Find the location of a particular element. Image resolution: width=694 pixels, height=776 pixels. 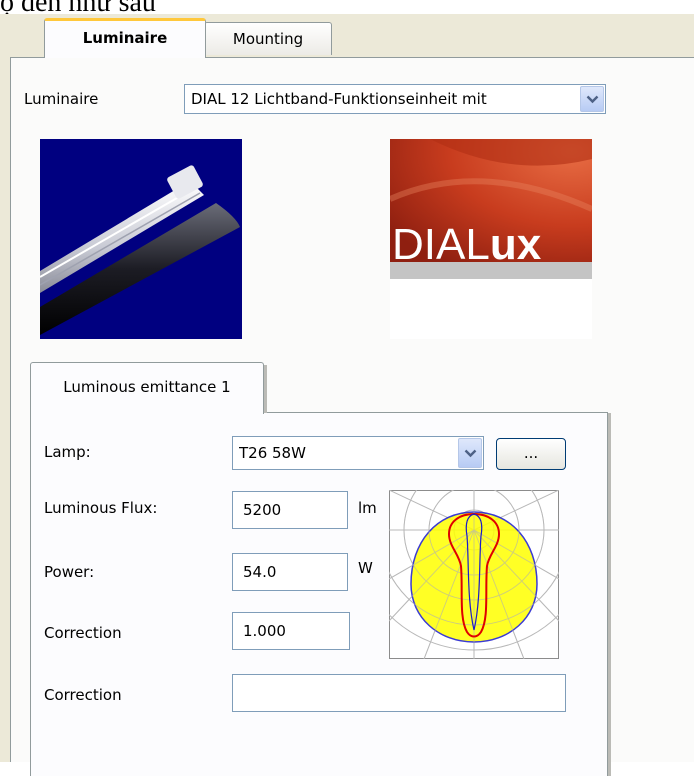

lamp-dropdown-button is located at coordinates (470, 453).